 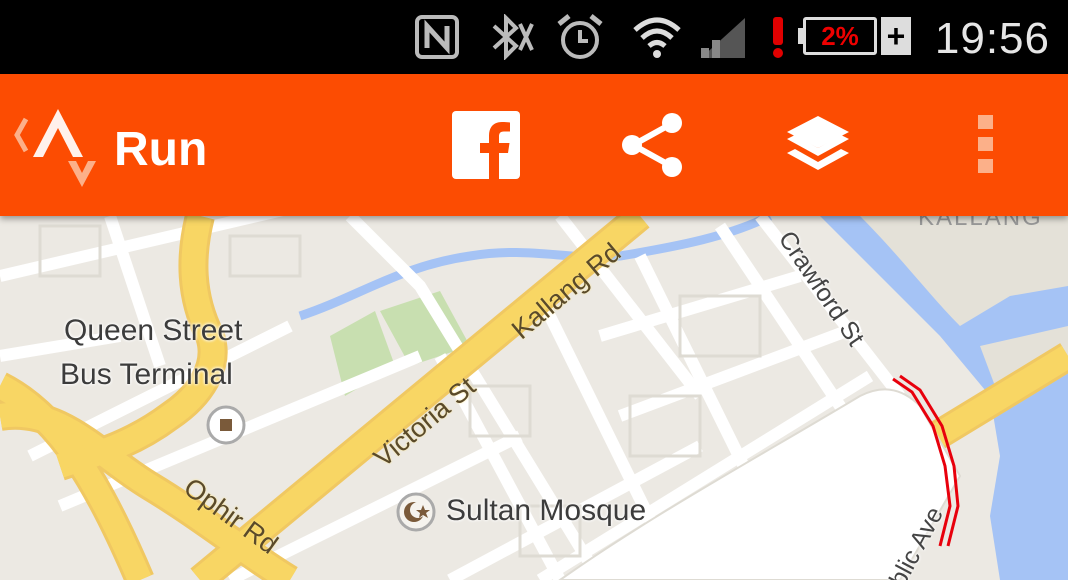 I want to click on overflow-menu-button, so click(x=986, y=145).